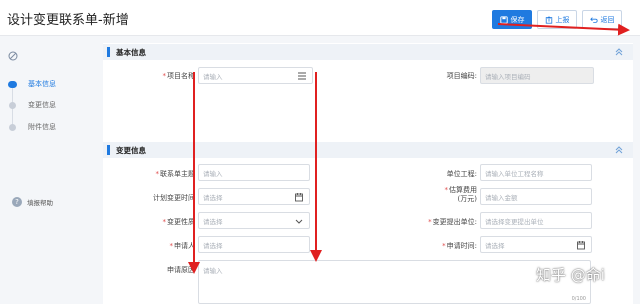  What do you see at coordinates (593, 19) in the screenshot?
I see `return-arrow-icon` at bounding box center [593, 19].